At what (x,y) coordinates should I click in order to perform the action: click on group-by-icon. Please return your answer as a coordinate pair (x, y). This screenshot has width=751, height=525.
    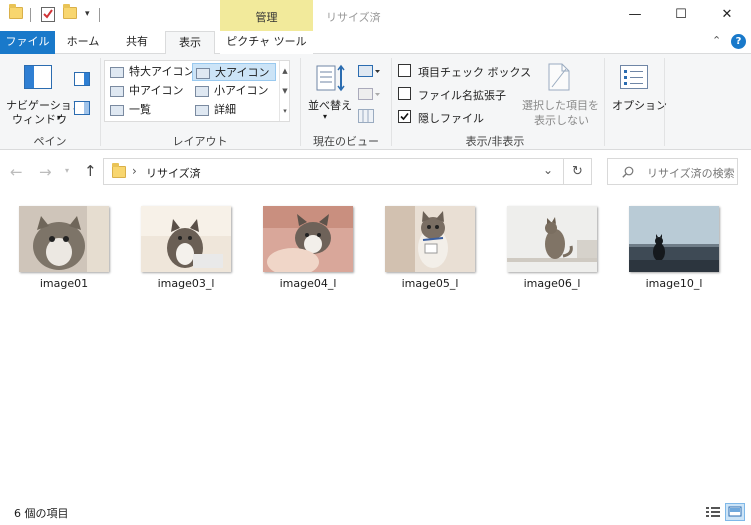
    Looking at the image, I should click on (369, 72).